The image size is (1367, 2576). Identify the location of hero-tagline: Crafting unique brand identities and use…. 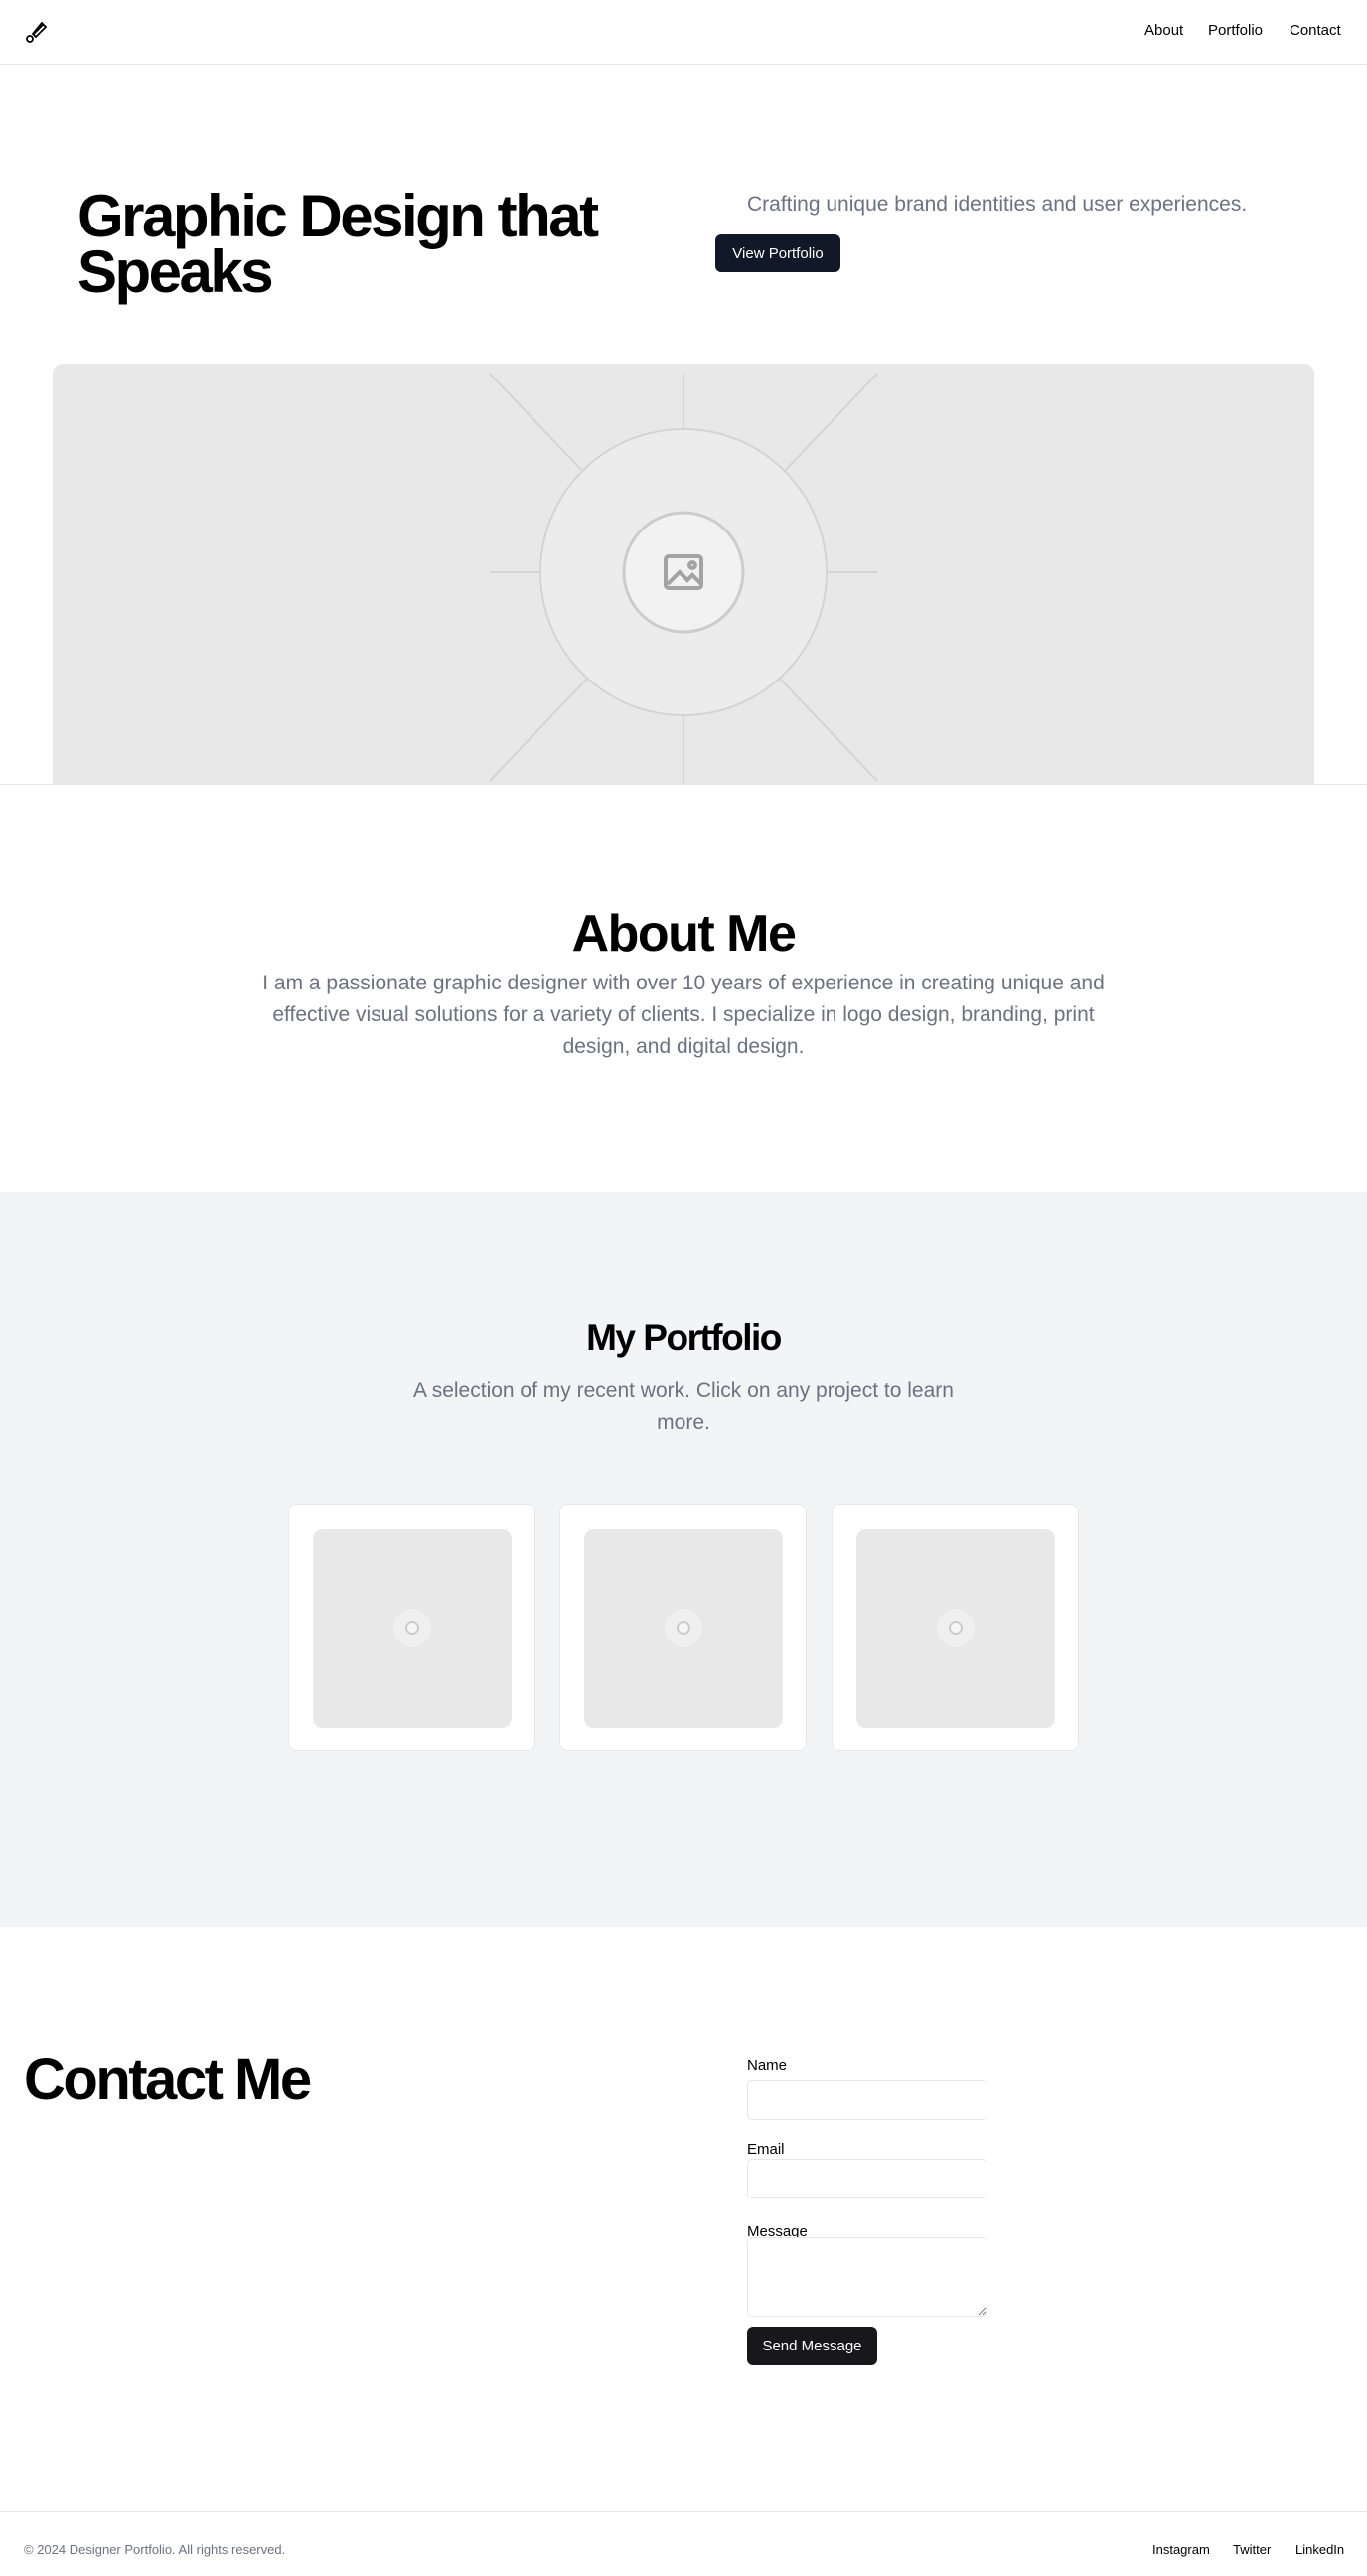
(998, 204).